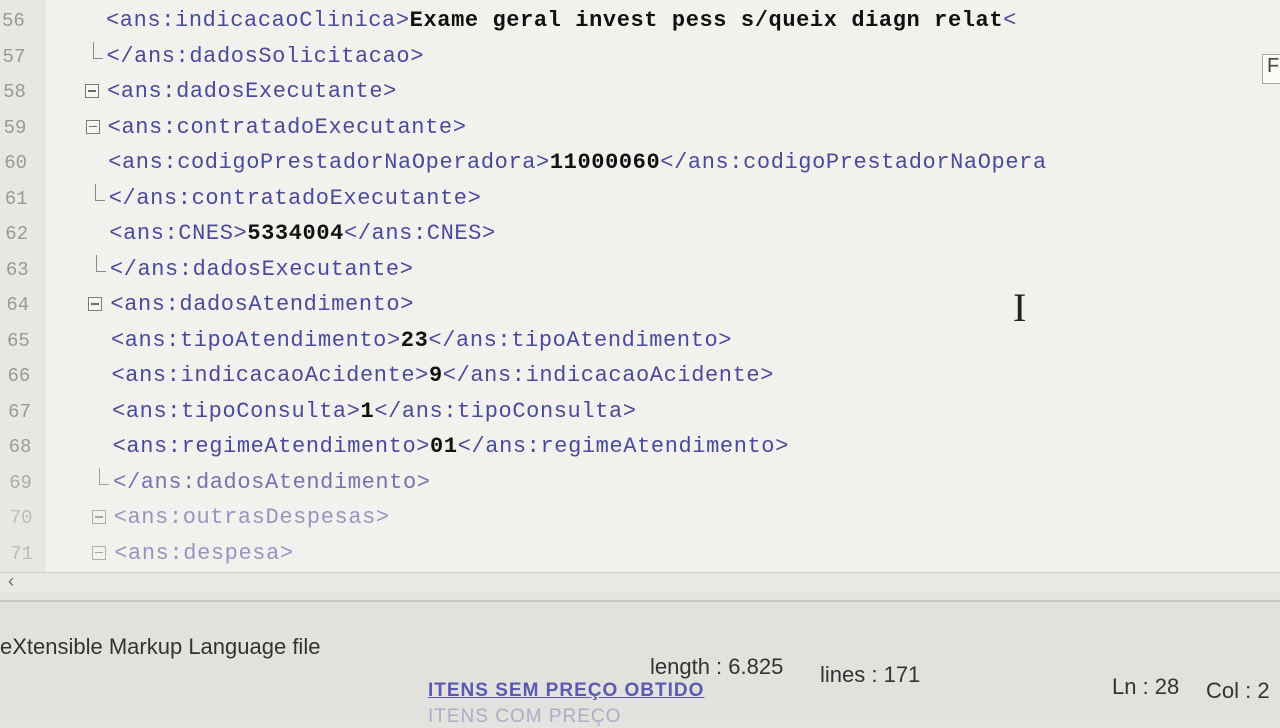  I want to click on code-text: <ans:outrasDespesas>, so click(252, 517).